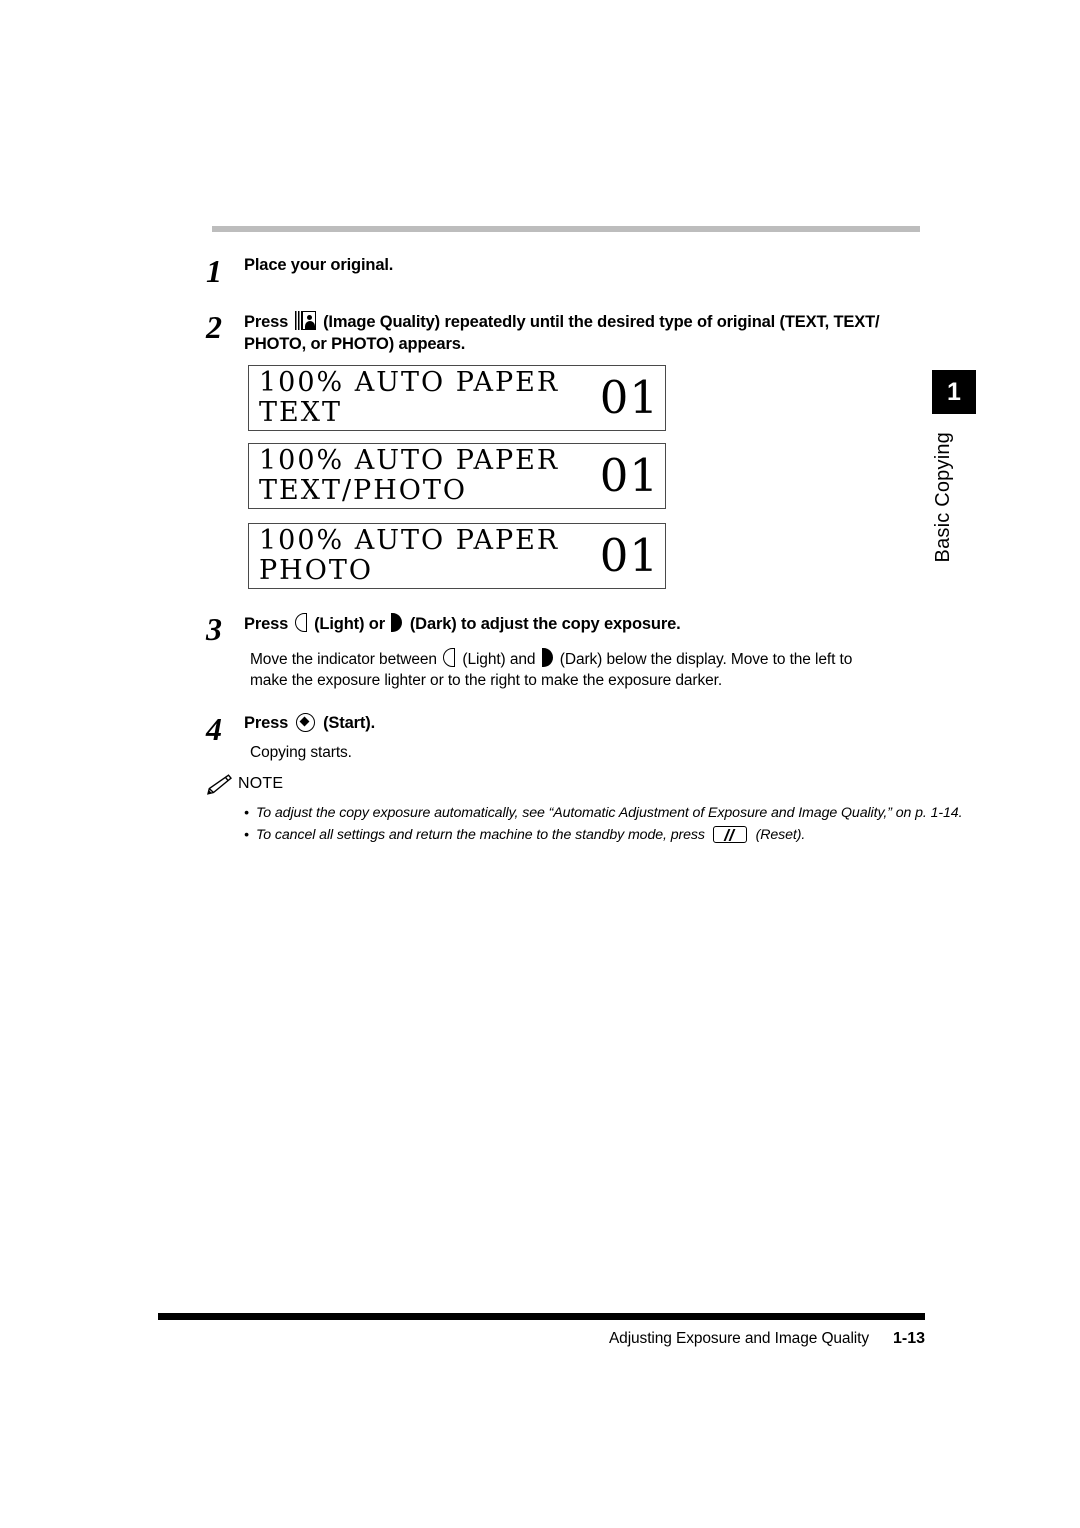 Image resolution: width=1080 pixels, height=1528 pixels. I want to click on lcd-display-text-photo: 100% AUTO PAPER TEXT/PHOTO 01, so click(457, 476).